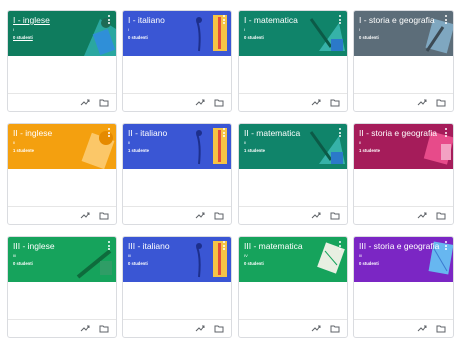  Describe the element at coordinates (286, 133) in the screenshot. I see `class-title: II - matematica` at that location.